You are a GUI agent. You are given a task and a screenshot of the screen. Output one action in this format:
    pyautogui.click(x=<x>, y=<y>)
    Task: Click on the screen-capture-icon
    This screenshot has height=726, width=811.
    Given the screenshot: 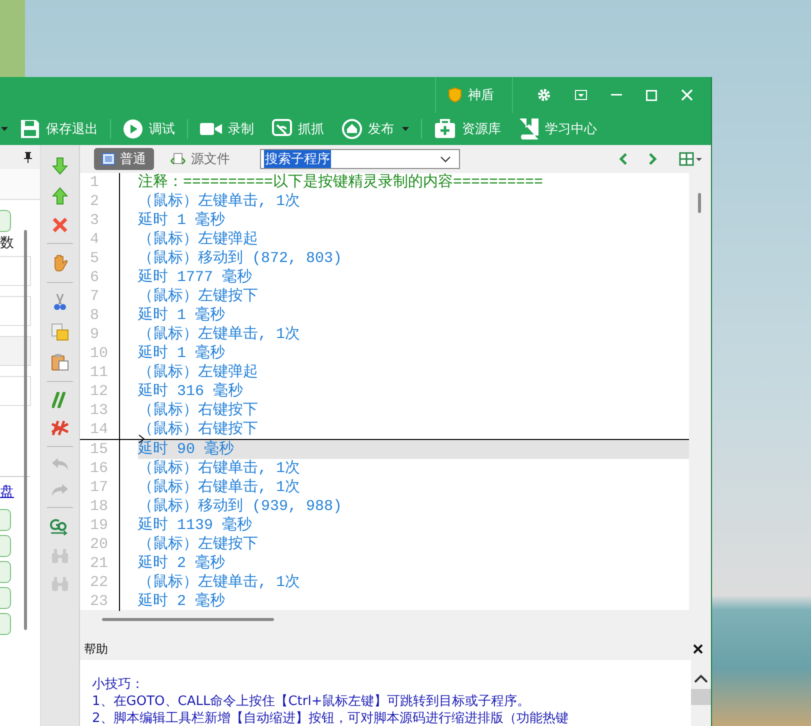 What is the action you would take?
    pyautogui.click(x=282, y=129)
    